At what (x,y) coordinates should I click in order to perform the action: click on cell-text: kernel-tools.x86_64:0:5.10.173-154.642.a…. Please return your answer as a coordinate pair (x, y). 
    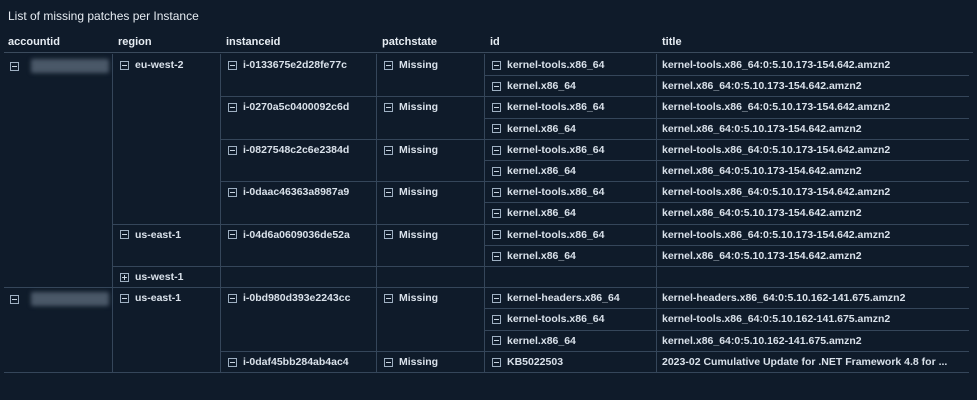
    Looking at the image, I should click on (776, 65).